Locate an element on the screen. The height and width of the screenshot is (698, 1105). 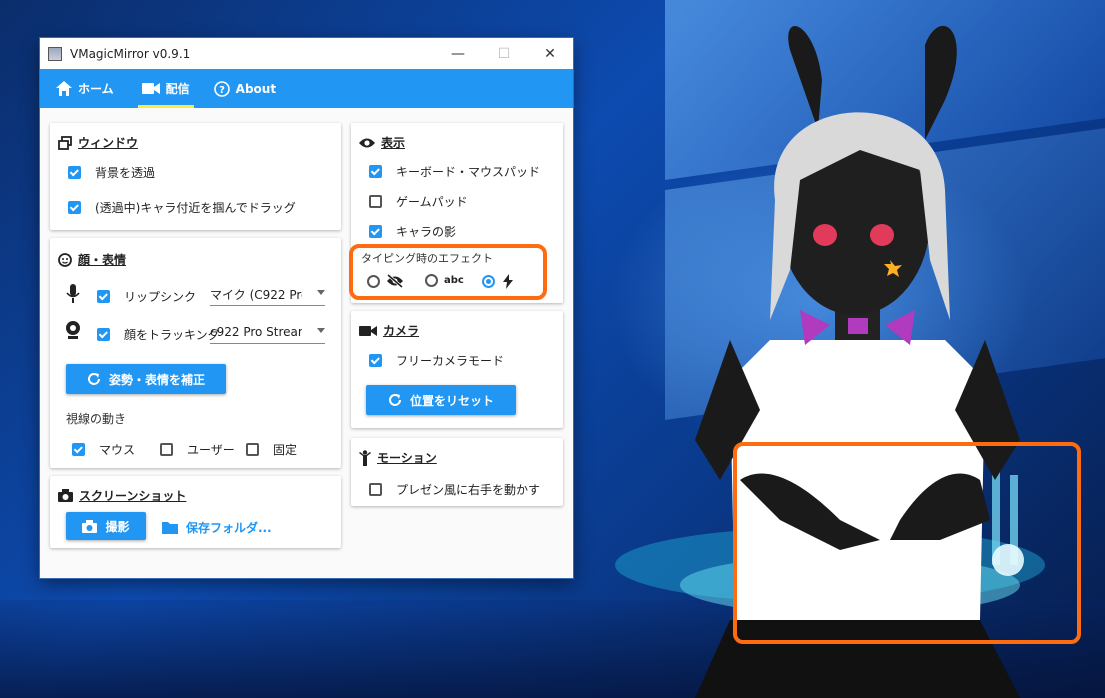
typing-effect-highlight is located at coordinates (448, 272).